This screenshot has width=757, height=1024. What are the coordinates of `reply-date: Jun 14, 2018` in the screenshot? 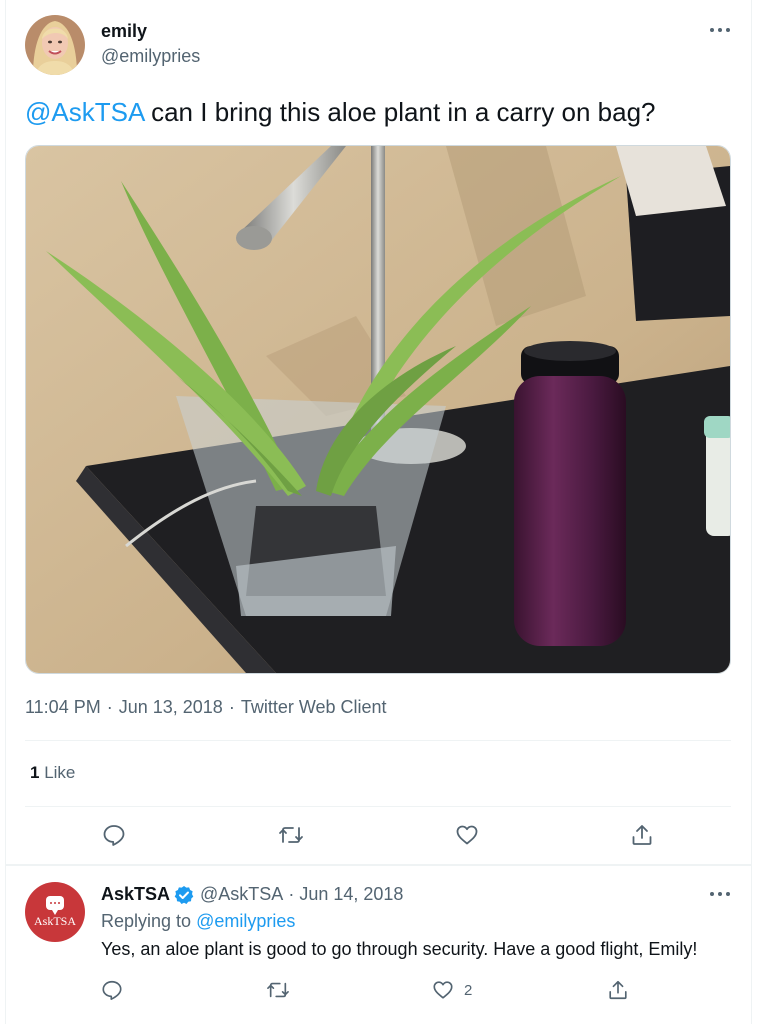 It's located at (351, 894).